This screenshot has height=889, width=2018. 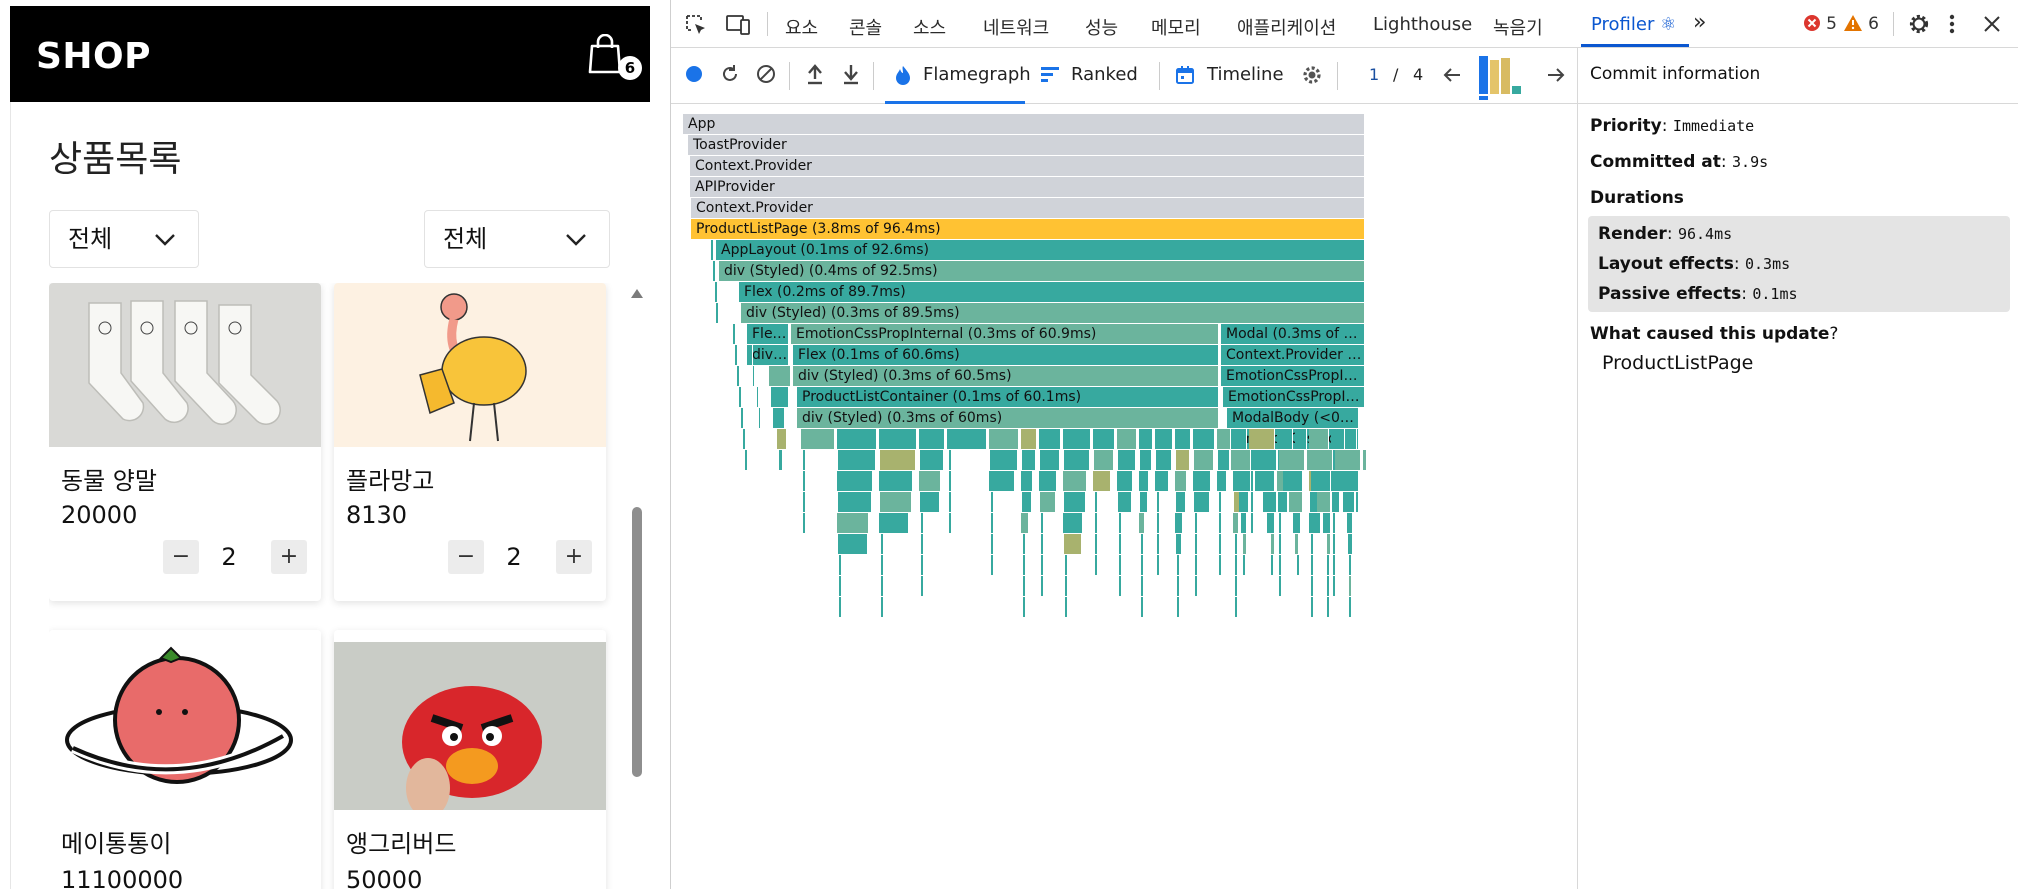 I want to click on commit-bar, so click(x=1505, y=76).